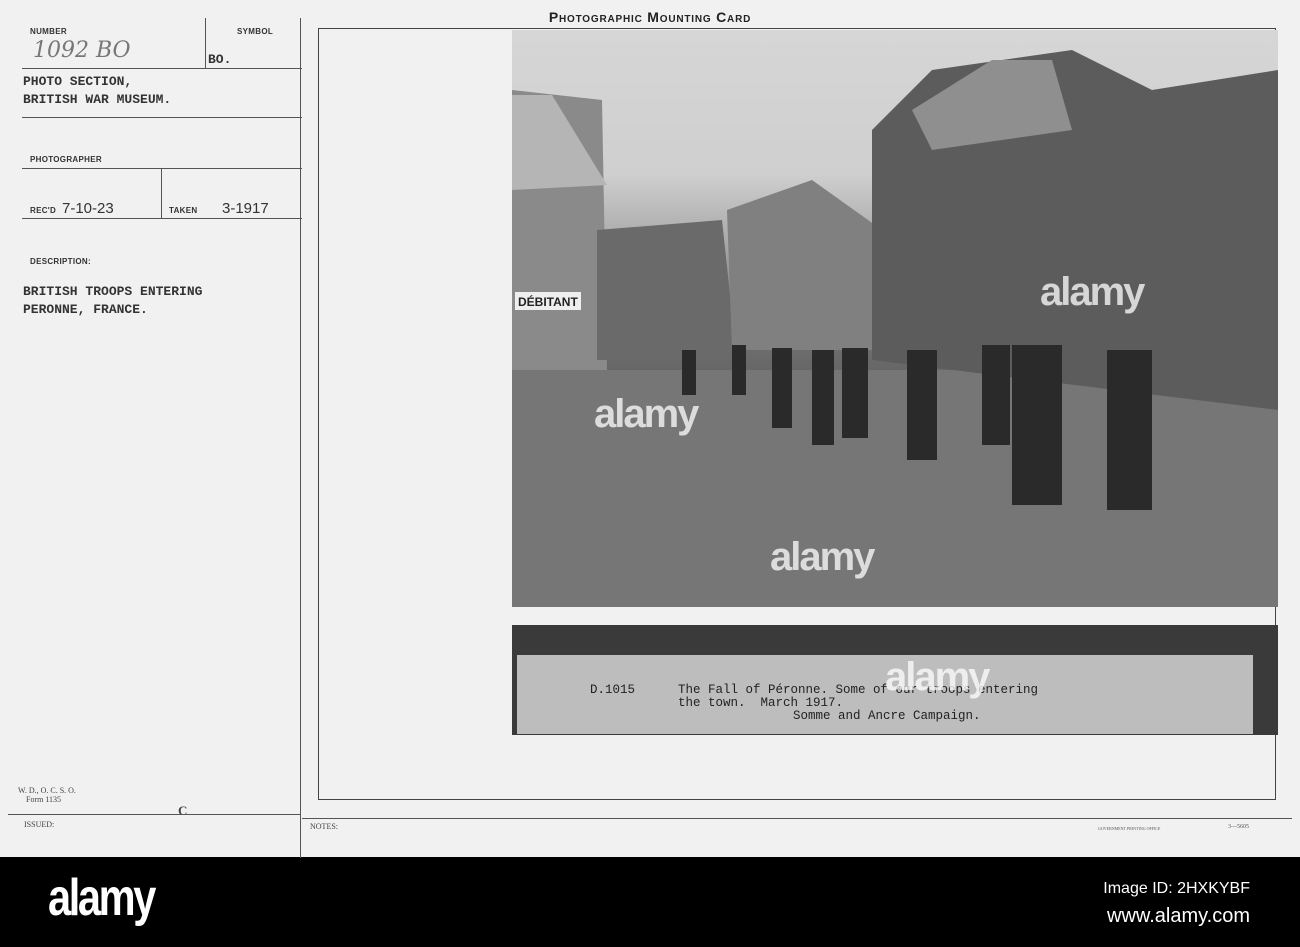 Image resolution: width=1300 pixels, height=947 pixels. I want to click on description-line-2: PERONNE, FRANCE., so click(85, 309).